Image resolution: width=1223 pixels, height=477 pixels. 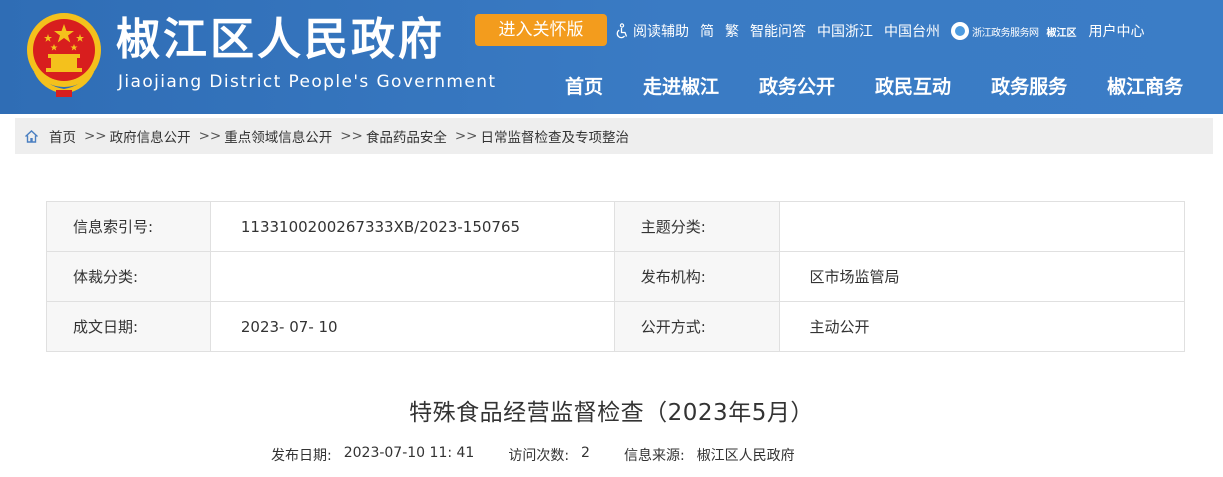 What do you see at coordinates (960, 31) in the screenshot?
I see `zjfw-logo-icon` at bounding box center [960, 31].